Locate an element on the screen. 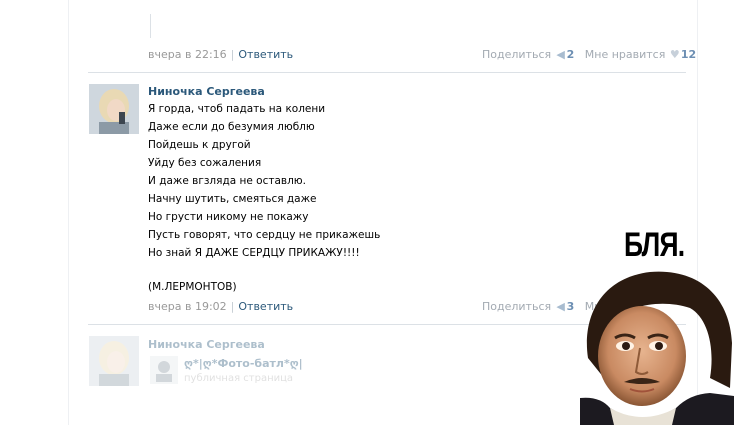 This screenshot has width=734, height=428. share-count: 3 is located at coordinates (570, 306).